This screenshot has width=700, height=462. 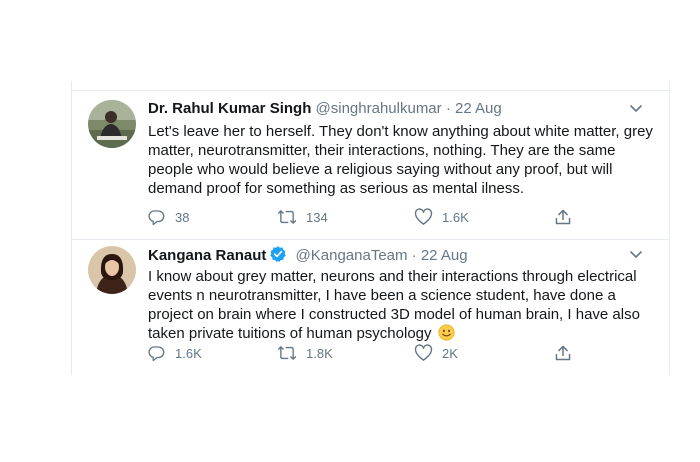 I want to click on reply-count: 38, so click(x=182, y=217).